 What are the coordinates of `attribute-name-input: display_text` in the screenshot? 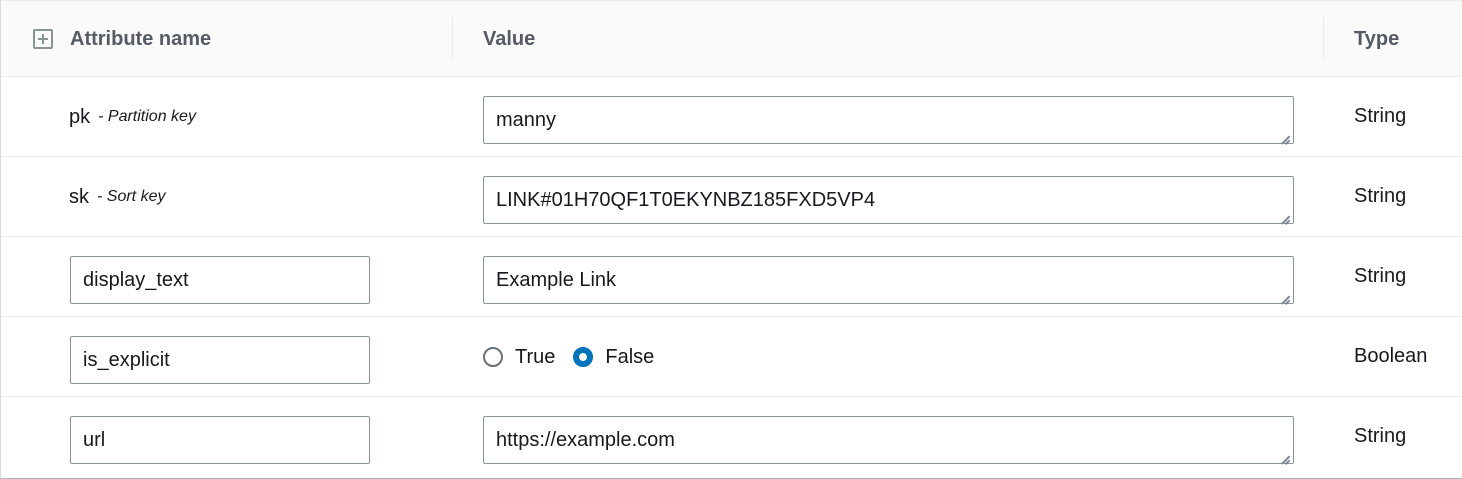 It's located at (220, 280).